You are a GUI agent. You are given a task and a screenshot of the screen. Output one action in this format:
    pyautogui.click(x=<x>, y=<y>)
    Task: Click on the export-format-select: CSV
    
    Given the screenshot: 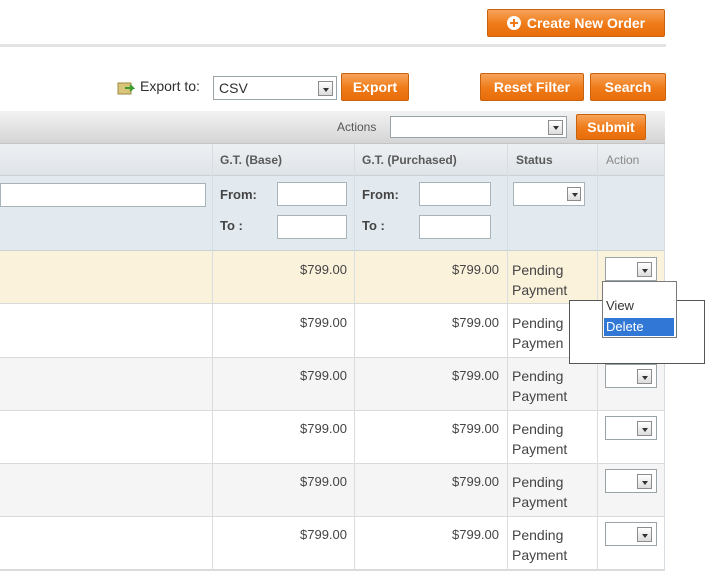 What is the action you would take?
    pyautogui.click(x=275, y=88)
    